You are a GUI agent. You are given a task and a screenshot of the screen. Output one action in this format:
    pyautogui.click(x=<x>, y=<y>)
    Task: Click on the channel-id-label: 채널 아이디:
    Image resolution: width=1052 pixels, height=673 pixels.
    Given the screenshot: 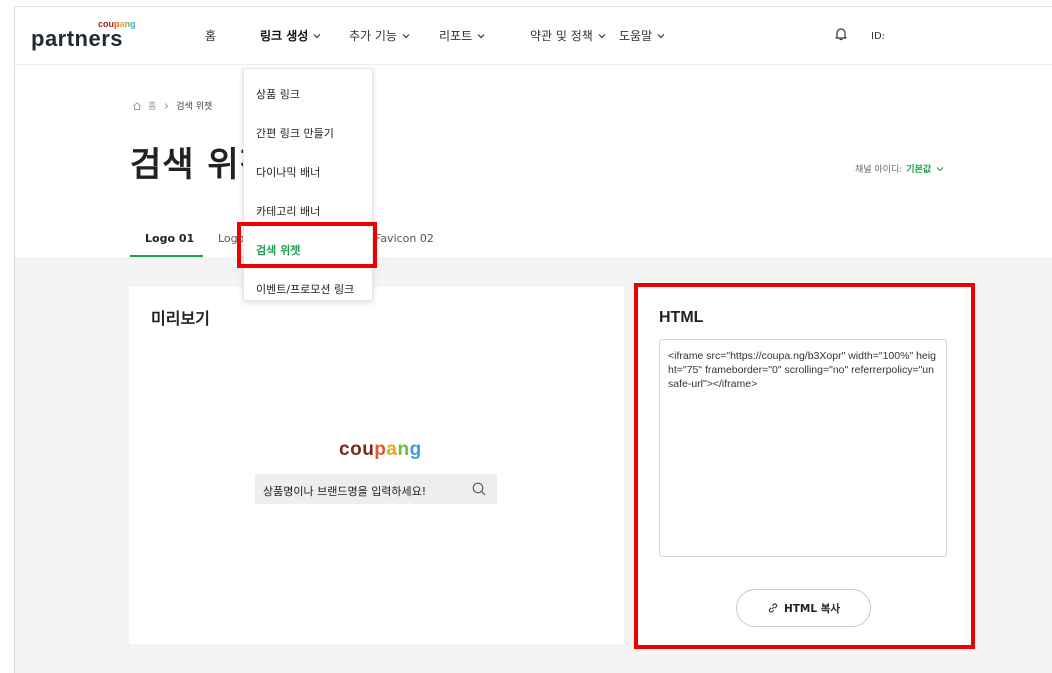 What is the action you would take?
    pyautogui.click(x=879, y=170)
    